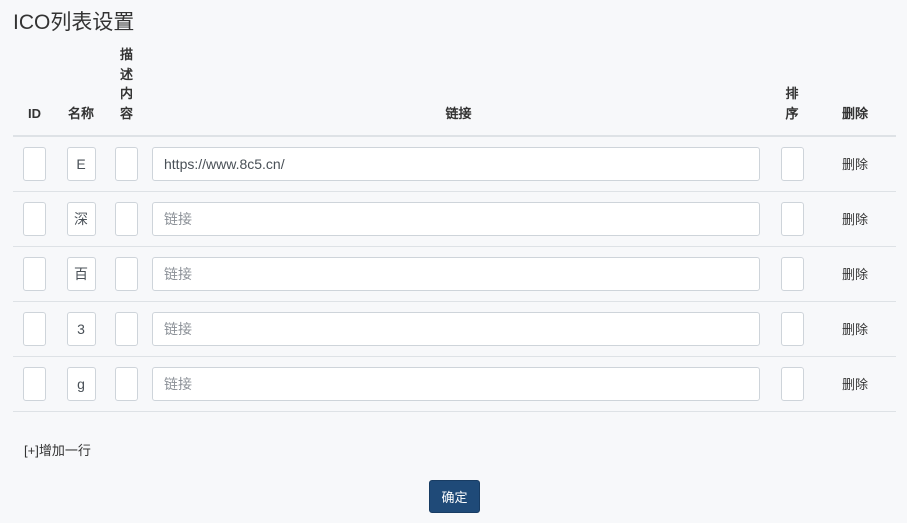 This screenshot has height=523, width=907. What do you see at coordinates (34, 91) in the screenshot?
I see `header-id: ID` at bounding box center [34, 91].